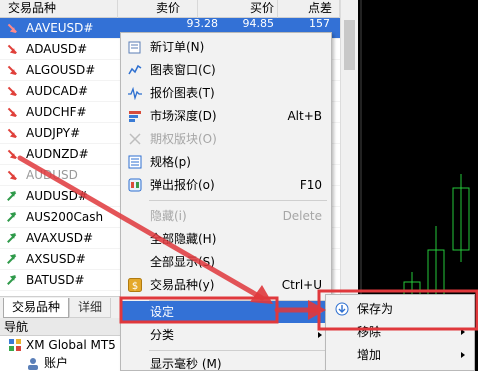 This screenshot has width=478, height=371. Describe the element at coordinates (349, 45) in the screenshot. I see `scrollbar-thumb` at that location.